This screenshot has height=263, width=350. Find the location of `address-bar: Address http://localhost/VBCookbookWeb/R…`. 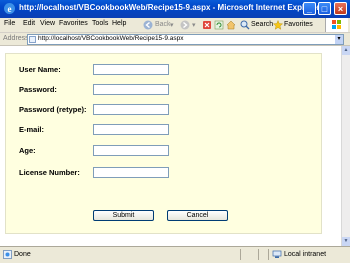

address-bar: Address http://localhost/VBCookbookWeb/R… is located at coordinates (175, 39).